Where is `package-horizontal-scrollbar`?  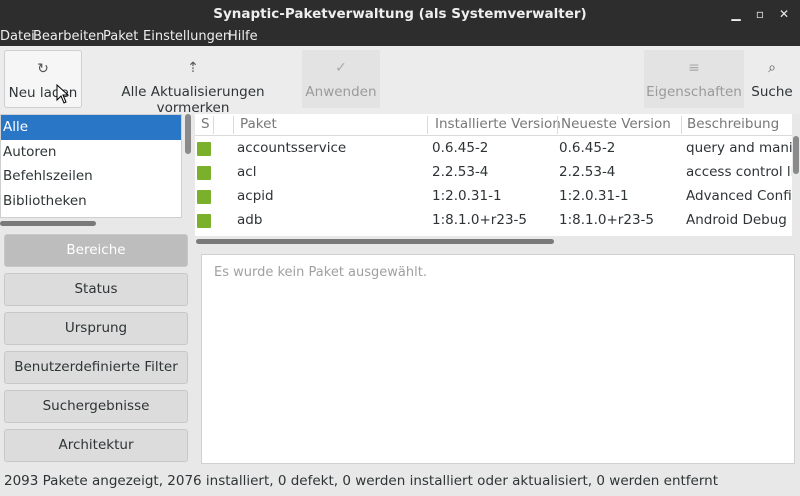 package-horizontal-scrollbar is located at coordinates (375, 241).